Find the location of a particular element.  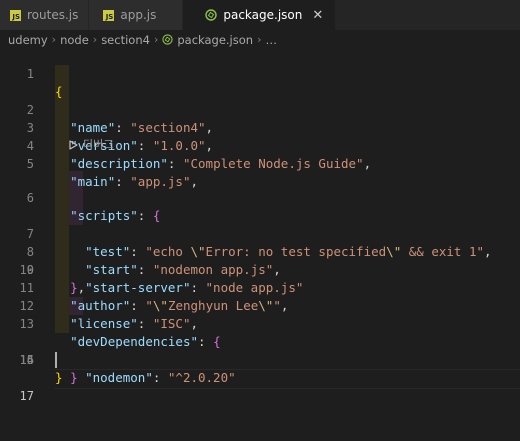

text-cursor is located at coordinates (56, 360).